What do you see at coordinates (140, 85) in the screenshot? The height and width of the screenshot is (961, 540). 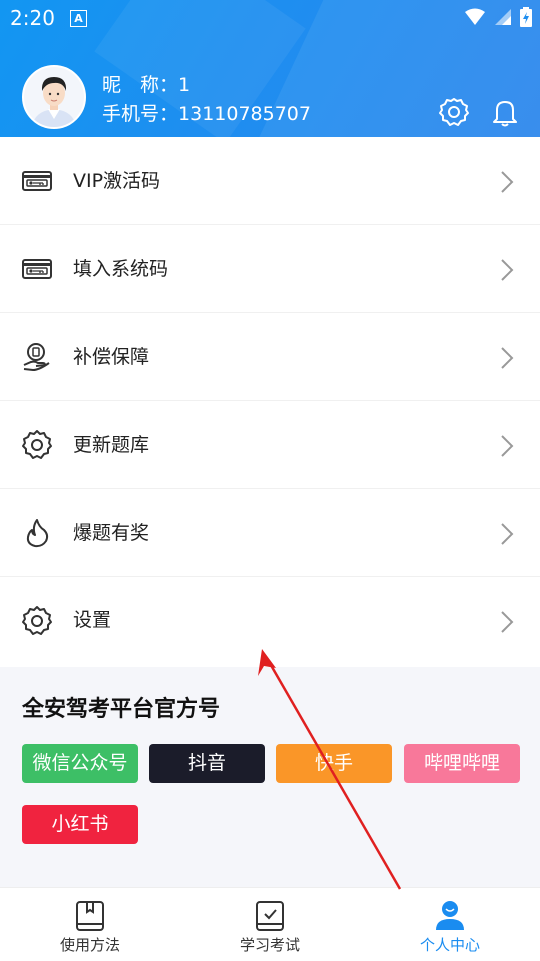 I see `nickname-label: 昵 称：` at bounding box center [140, 85].